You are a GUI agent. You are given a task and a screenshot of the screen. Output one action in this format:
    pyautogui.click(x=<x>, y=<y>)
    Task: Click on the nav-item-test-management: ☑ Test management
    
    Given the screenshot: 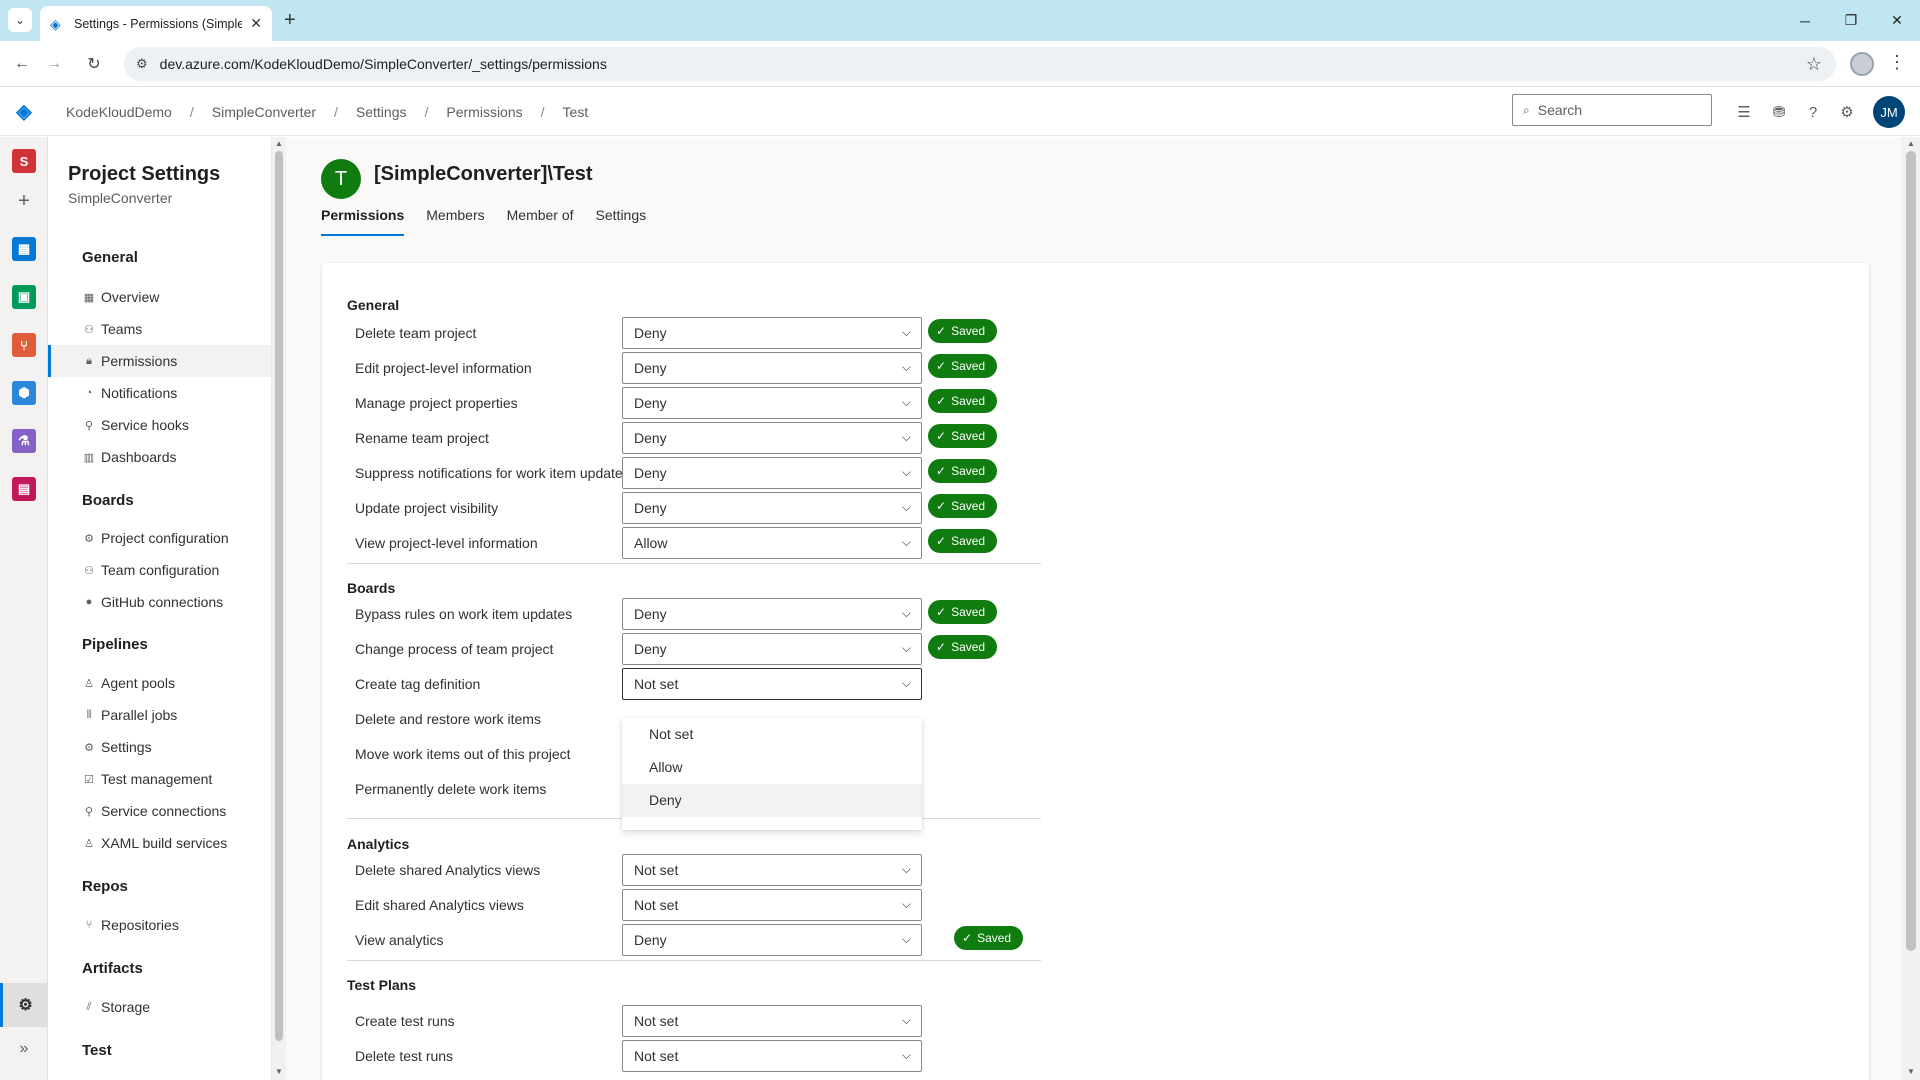 What is the action you would take?
    pyautogui.click(x=159, y=779)
    